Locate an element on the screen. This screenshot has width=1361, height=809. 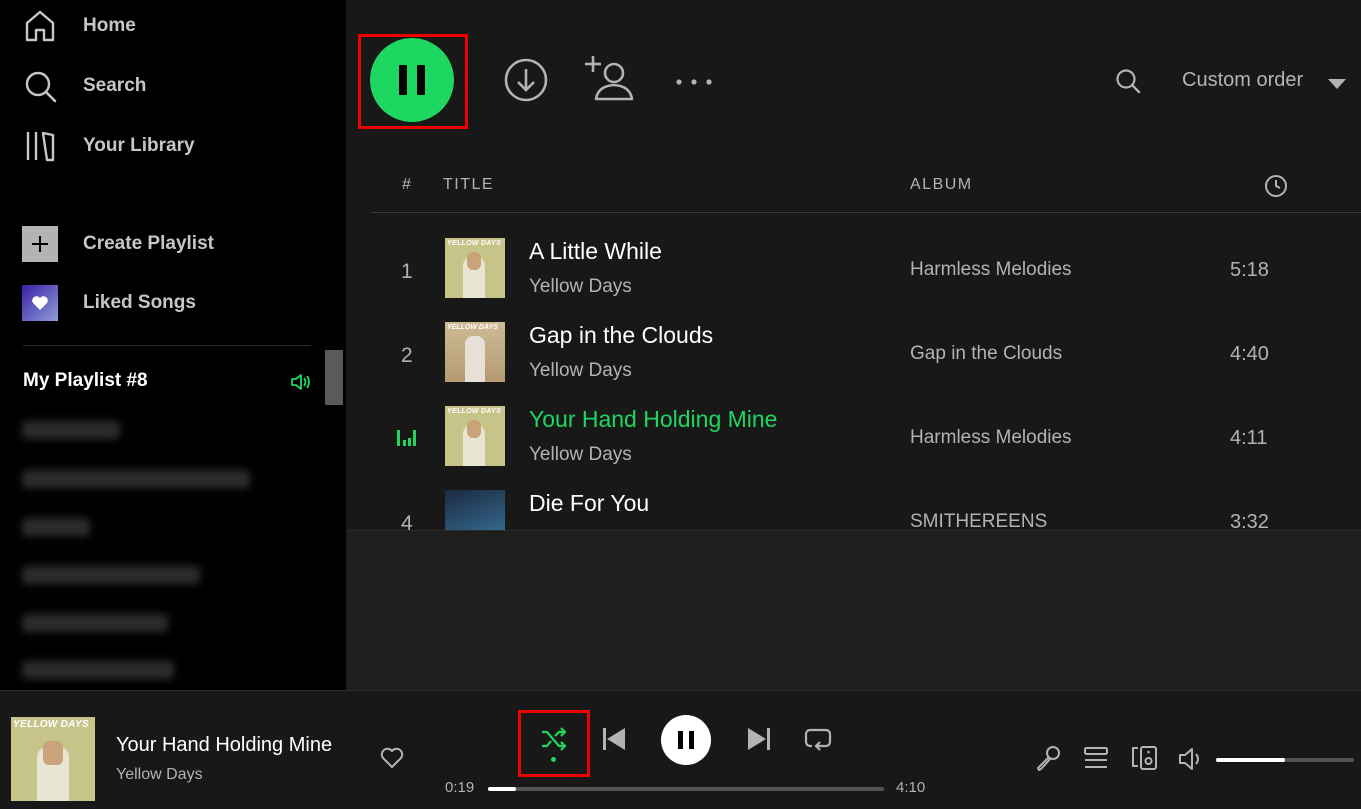
pause-button-large is located at coordinates (412, 80).